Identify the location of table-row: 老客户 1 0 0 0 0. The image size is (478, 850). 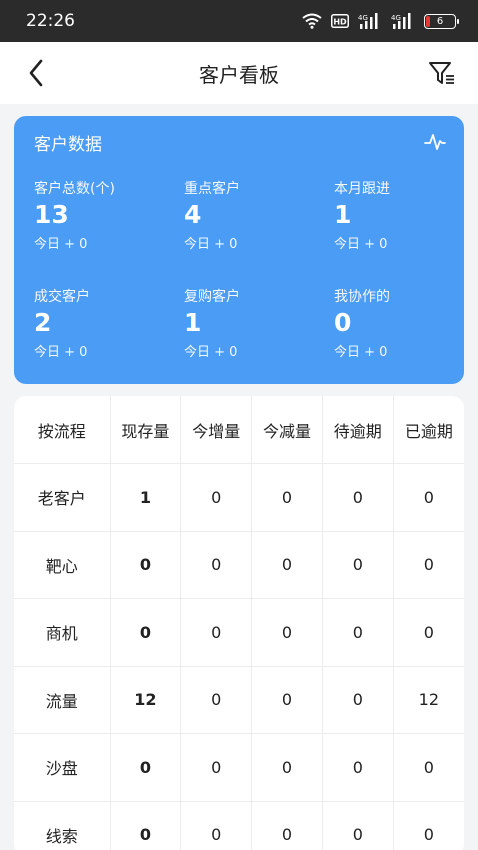
(239, 497).